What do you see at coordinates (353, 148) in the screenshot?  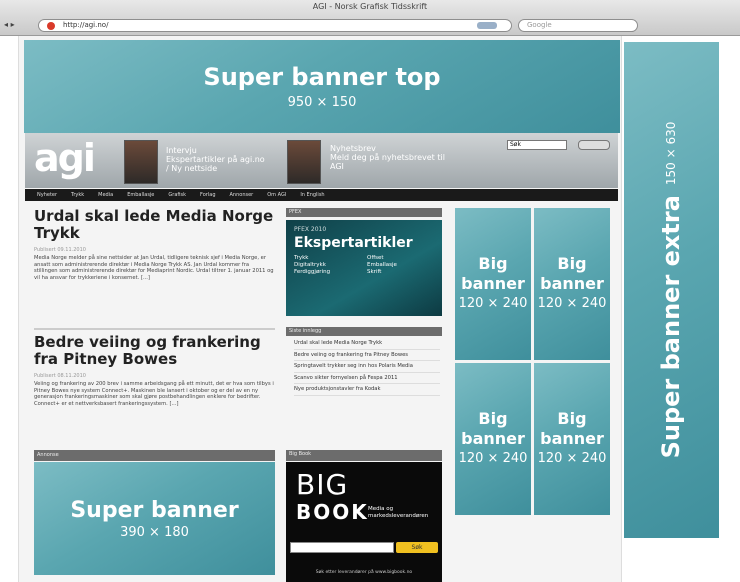 I see `promo-2-label: Nyhetsbrev` at bounding box center [353, 148].